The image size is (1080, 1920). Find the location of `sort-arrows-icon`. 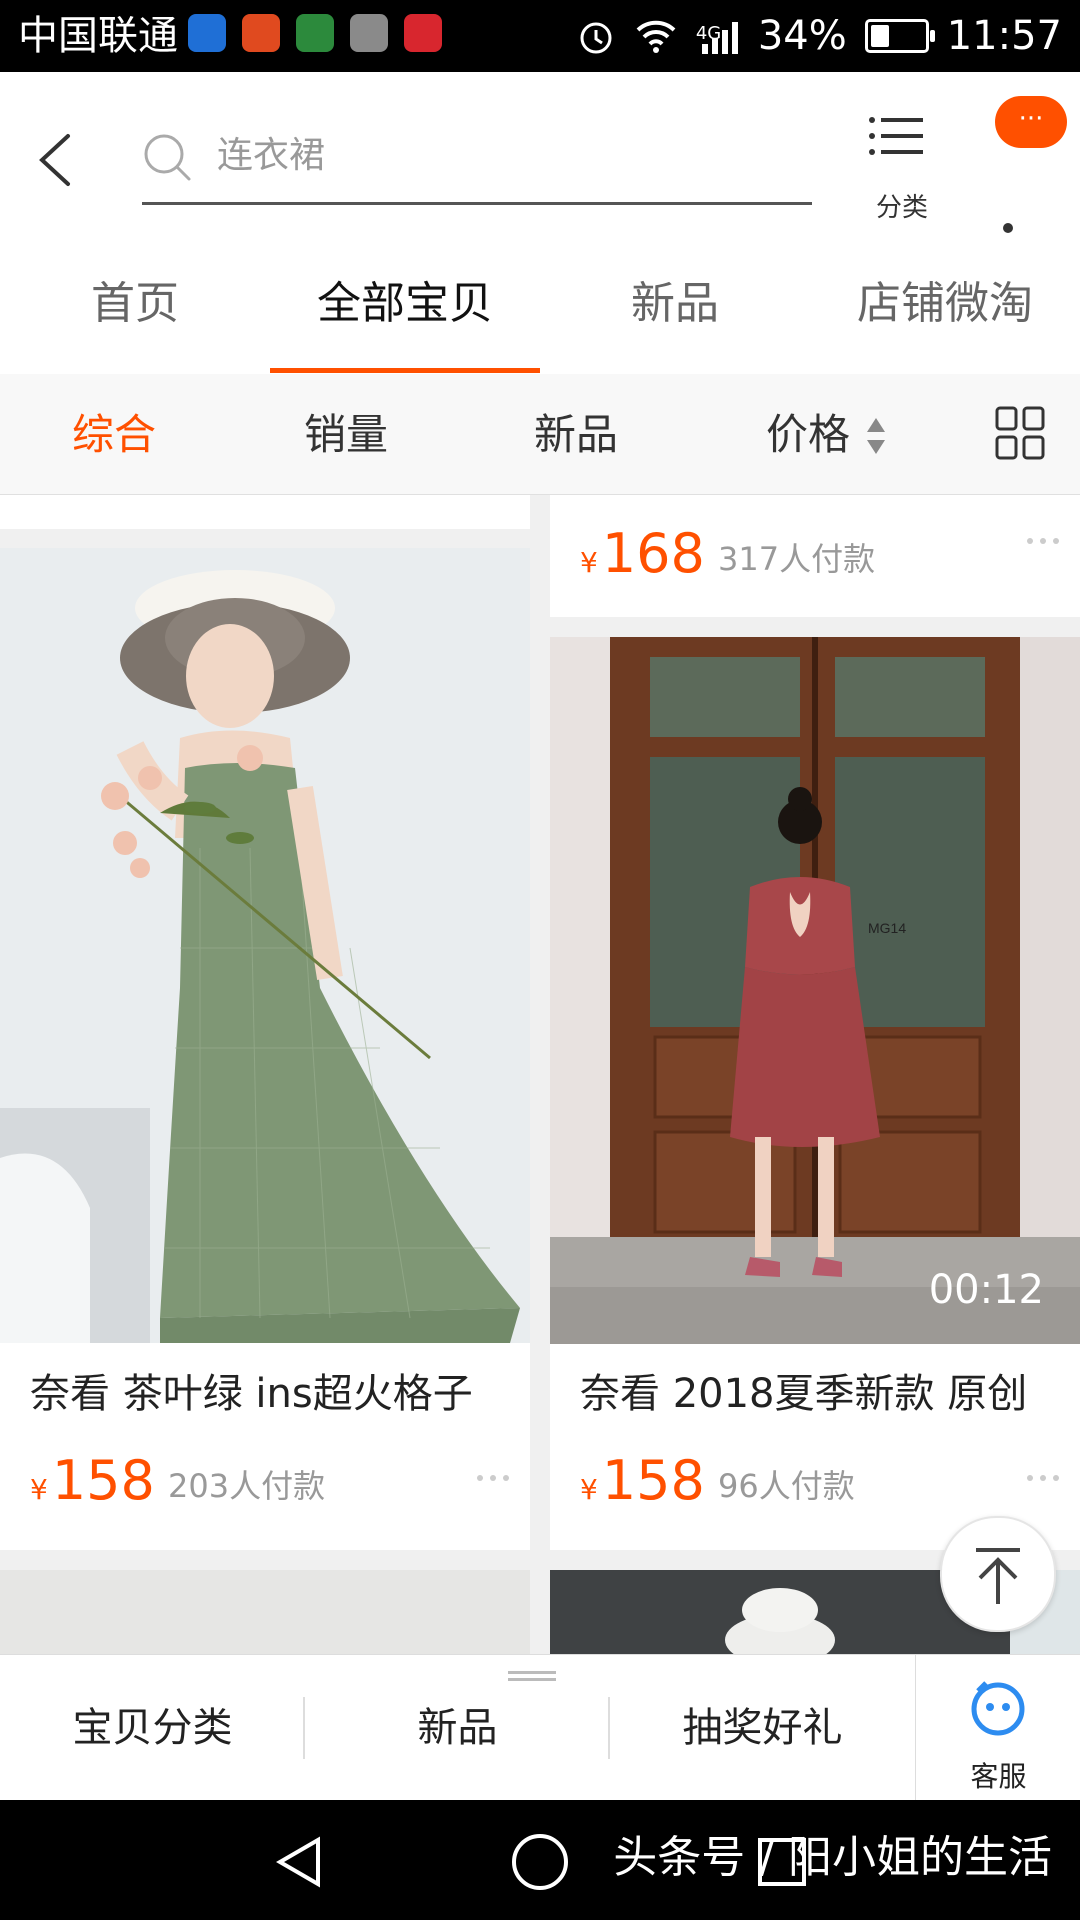

sort-arrows-icon is located at coordinates (876, 436).